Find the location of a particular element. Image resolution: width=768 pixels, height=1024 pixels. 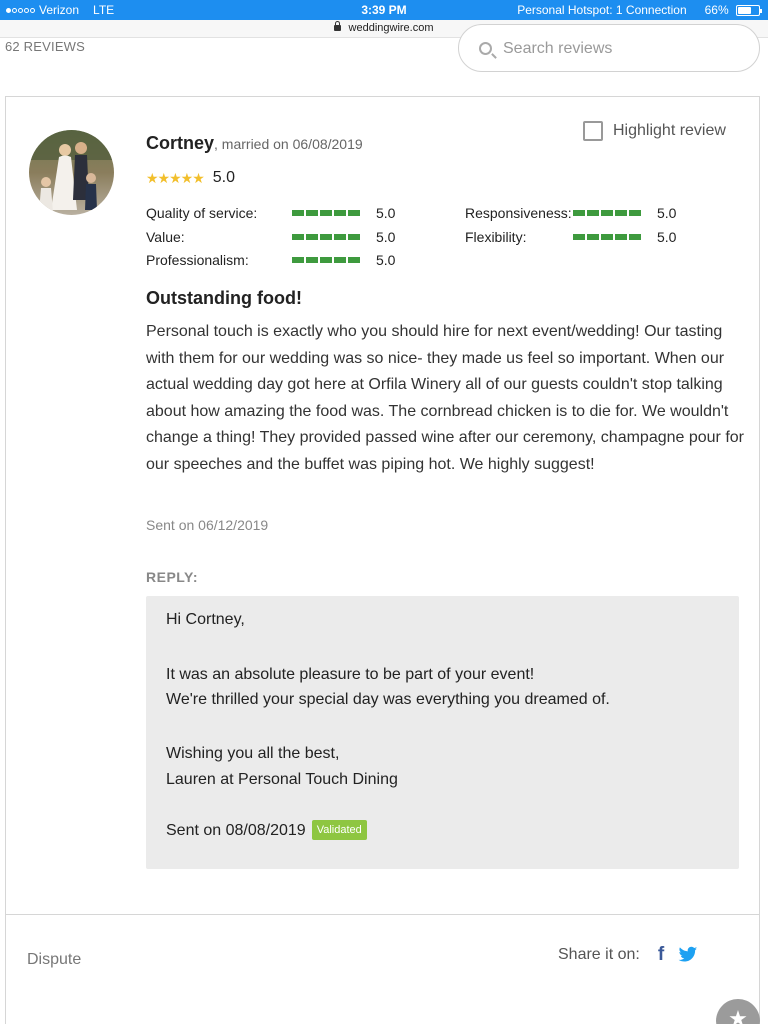

married-date: , married on 06/08/2019 is located at coordinates (288, 144).